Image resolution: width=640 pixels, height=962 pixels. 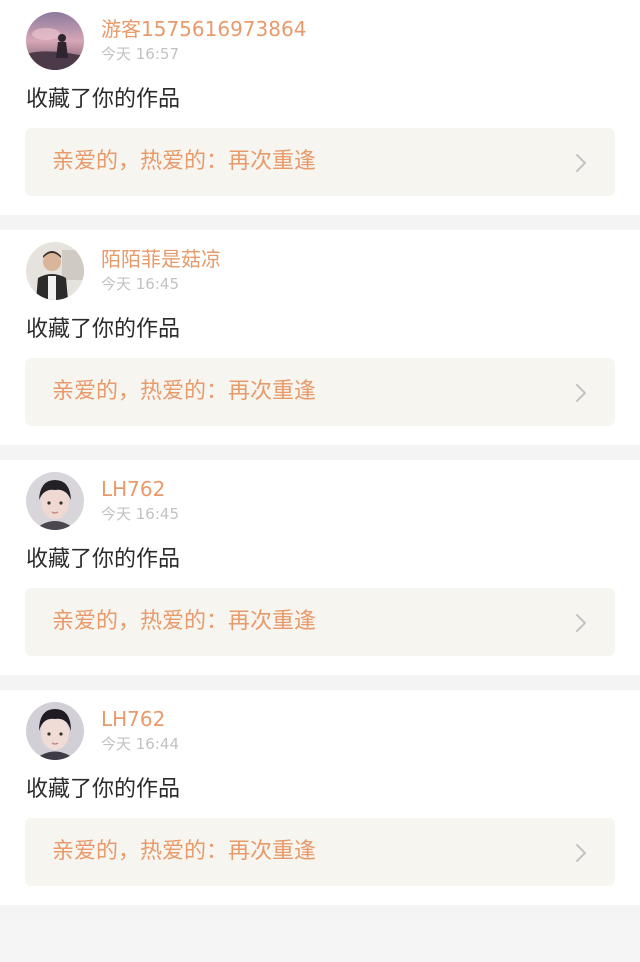 I want to click on timestamp: 今天 16:57, so click(x=140, y=54).